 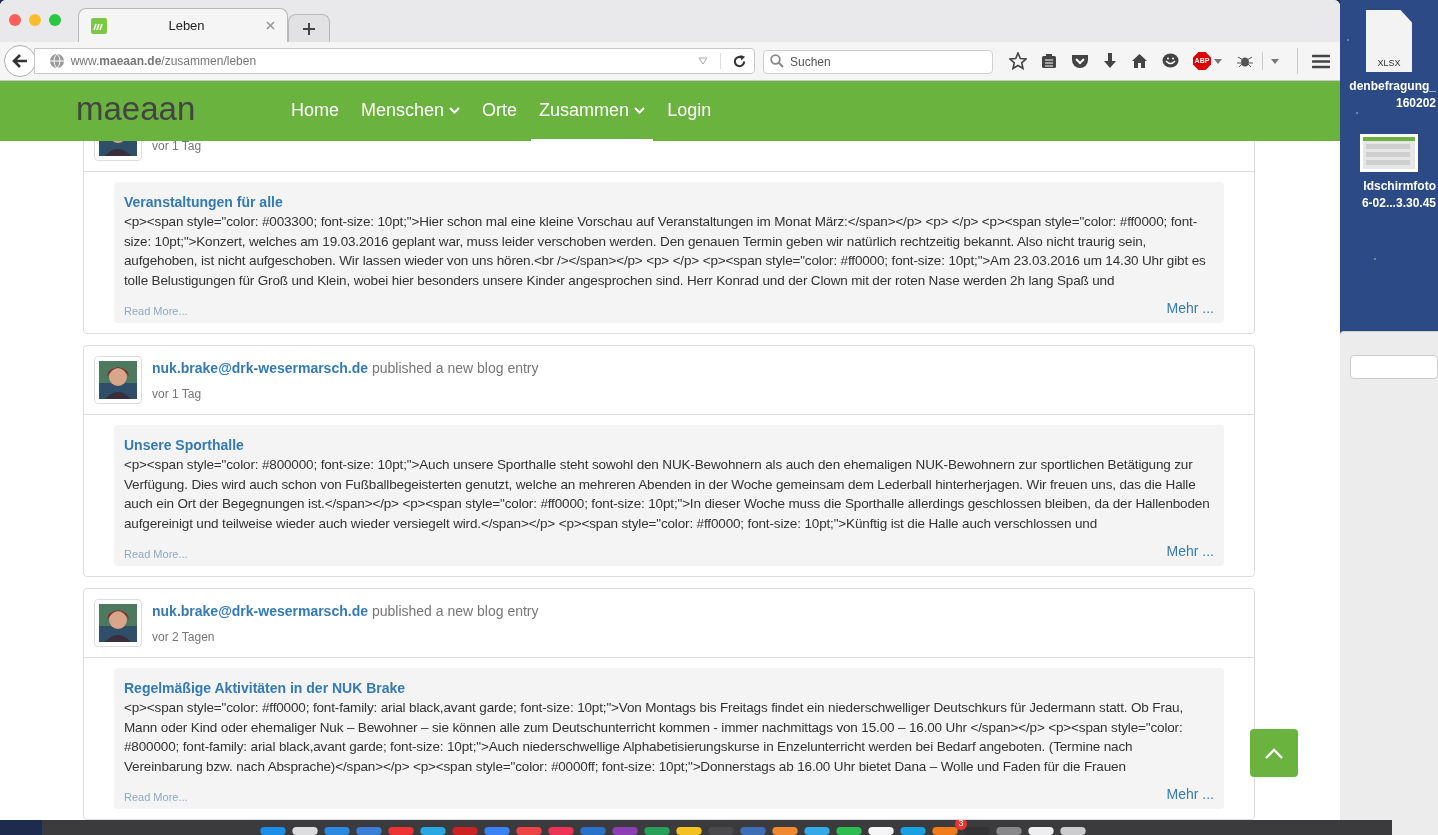 I want to click on back-arrow-icon, so click(x=19, y=61).